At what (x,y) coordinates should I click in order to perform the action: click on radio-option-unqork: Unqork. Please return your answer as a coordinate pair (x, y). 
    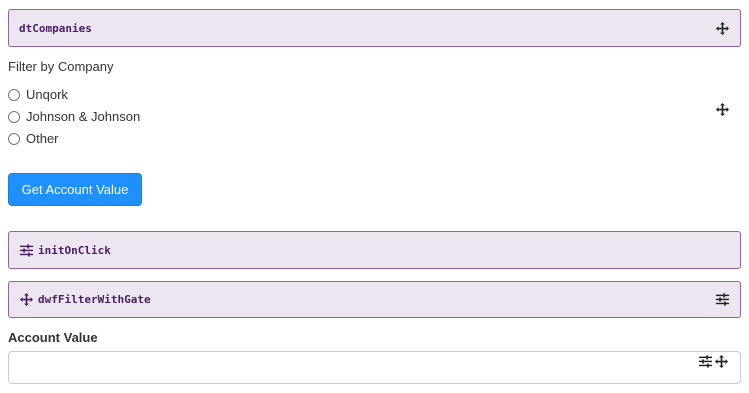
    Looking at the image, I should click on (38, 94).